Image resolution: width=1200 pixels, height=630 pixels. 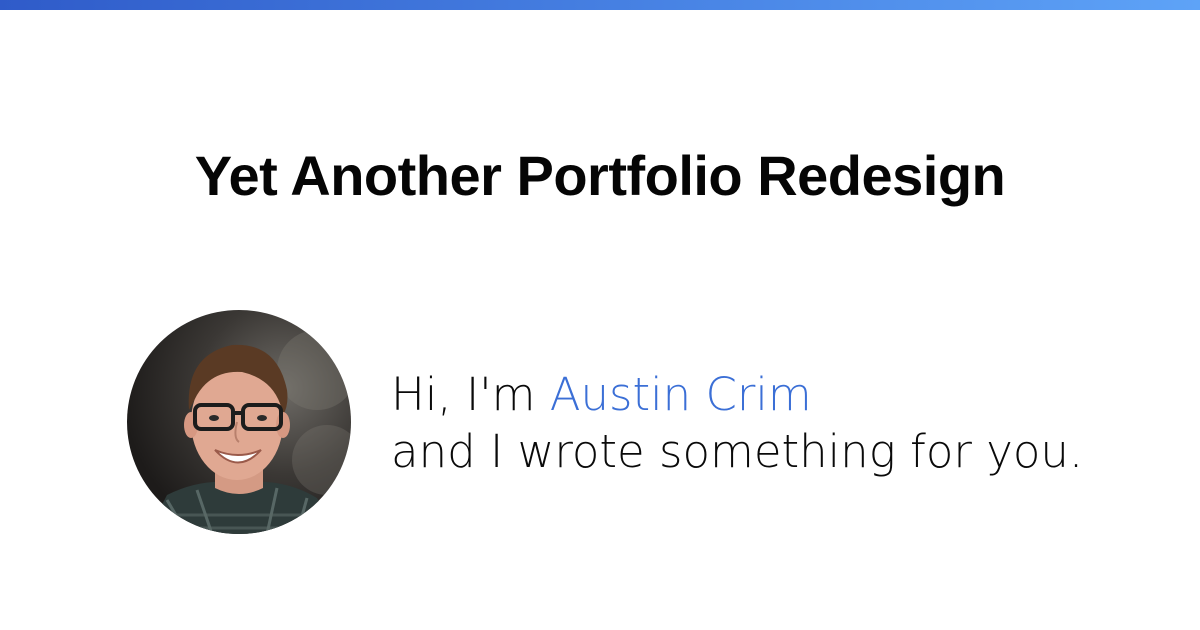 What do you see at coordinates (600, 175) in the screenshot?
I see `page-title: Yet Another Portfolio Redesign` at bounding box center [600, 175].